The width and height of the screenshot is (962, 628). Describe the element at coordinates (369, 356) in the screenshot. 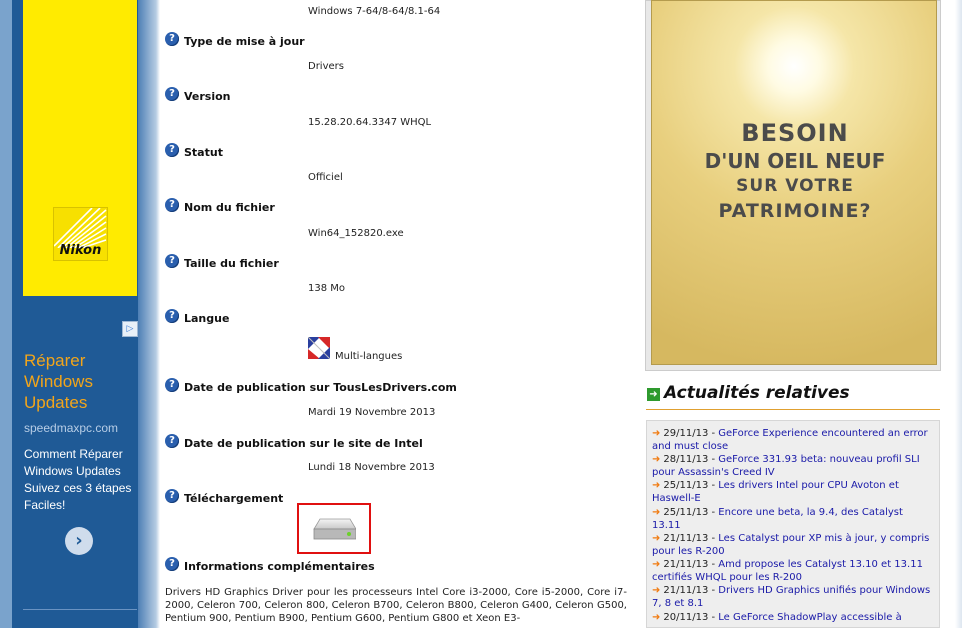

I see `field-value-language: Multi-langues` at that location.